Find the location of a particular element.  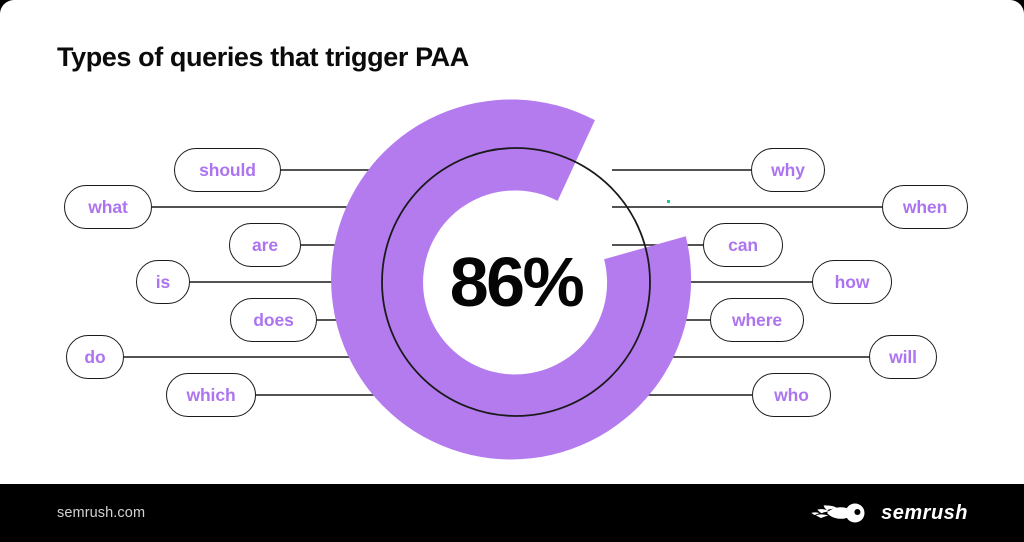

pill-label: where is located at coordinates (757, 319).